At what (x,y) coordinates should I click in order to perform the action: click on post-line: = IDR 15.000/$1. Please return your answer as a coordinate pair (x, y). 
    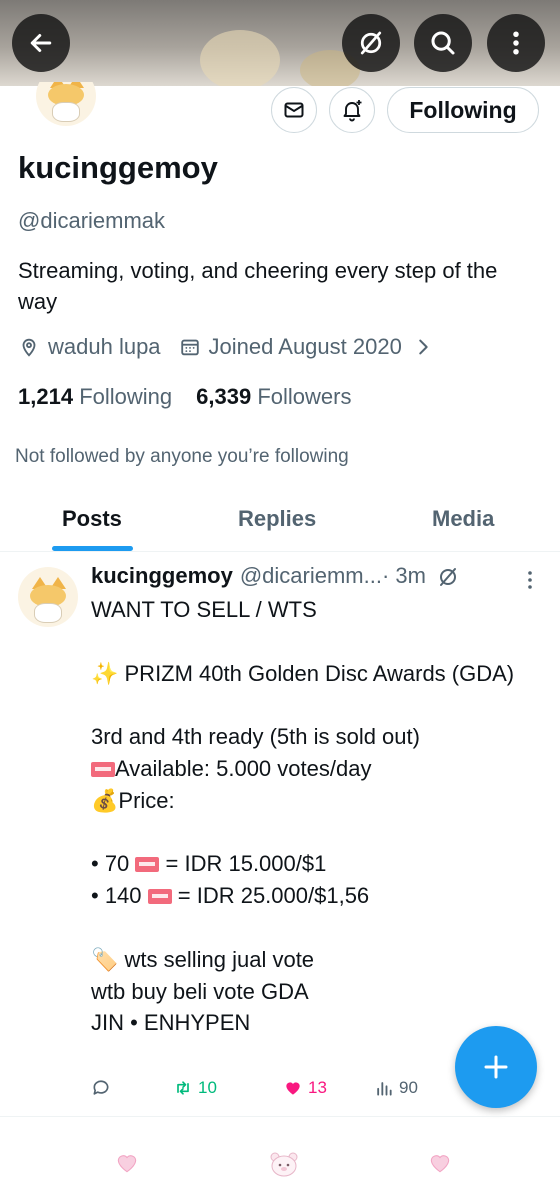
    Looking at the image, I should click on (243, 864).